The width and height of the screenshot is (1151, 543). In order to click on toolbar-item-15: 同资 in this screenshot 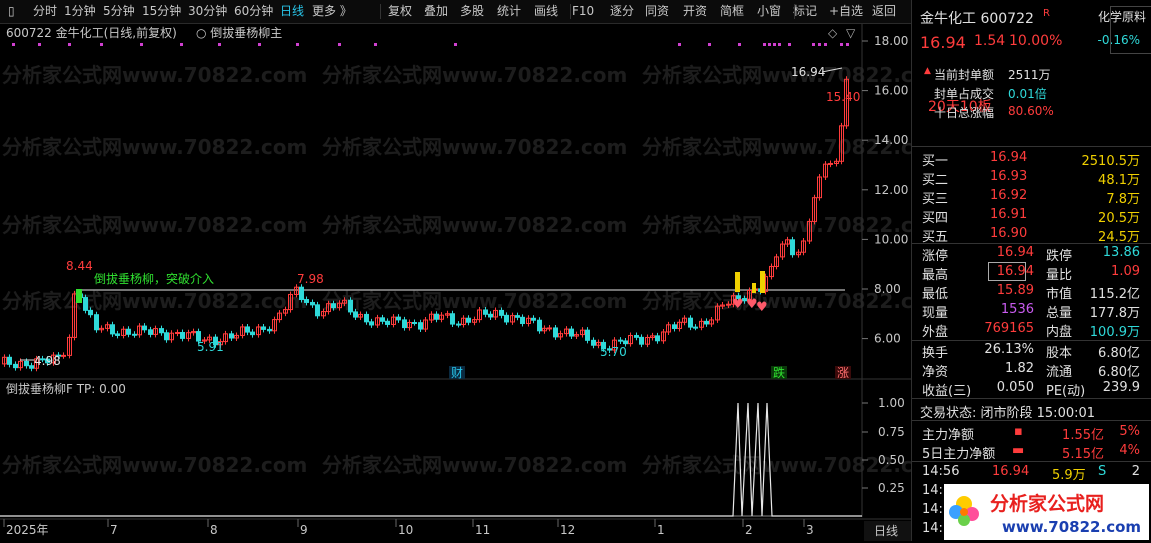, I will do `click(657, 11)`.